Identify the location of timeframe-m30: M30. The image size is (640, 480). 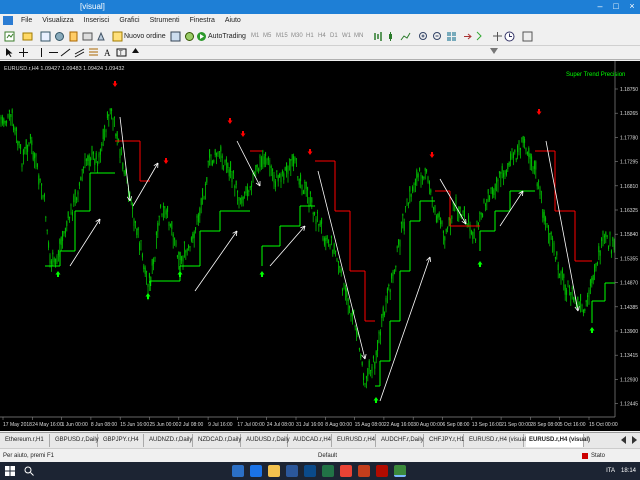
(297, 36).